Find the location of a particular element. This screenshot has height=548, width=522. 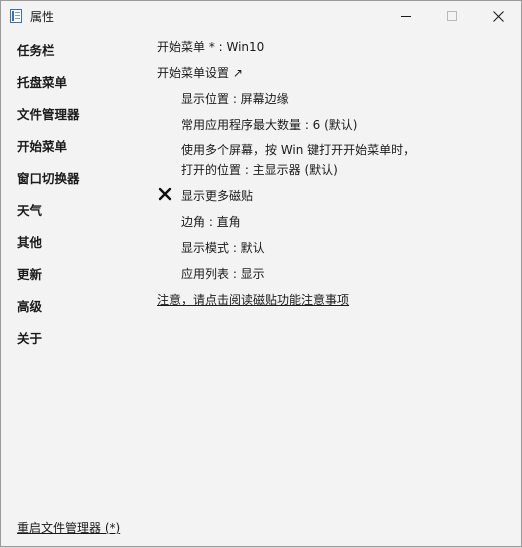

sidebar-item-window-switcher: 窗口切换器 is located at coordinates (48, 177).